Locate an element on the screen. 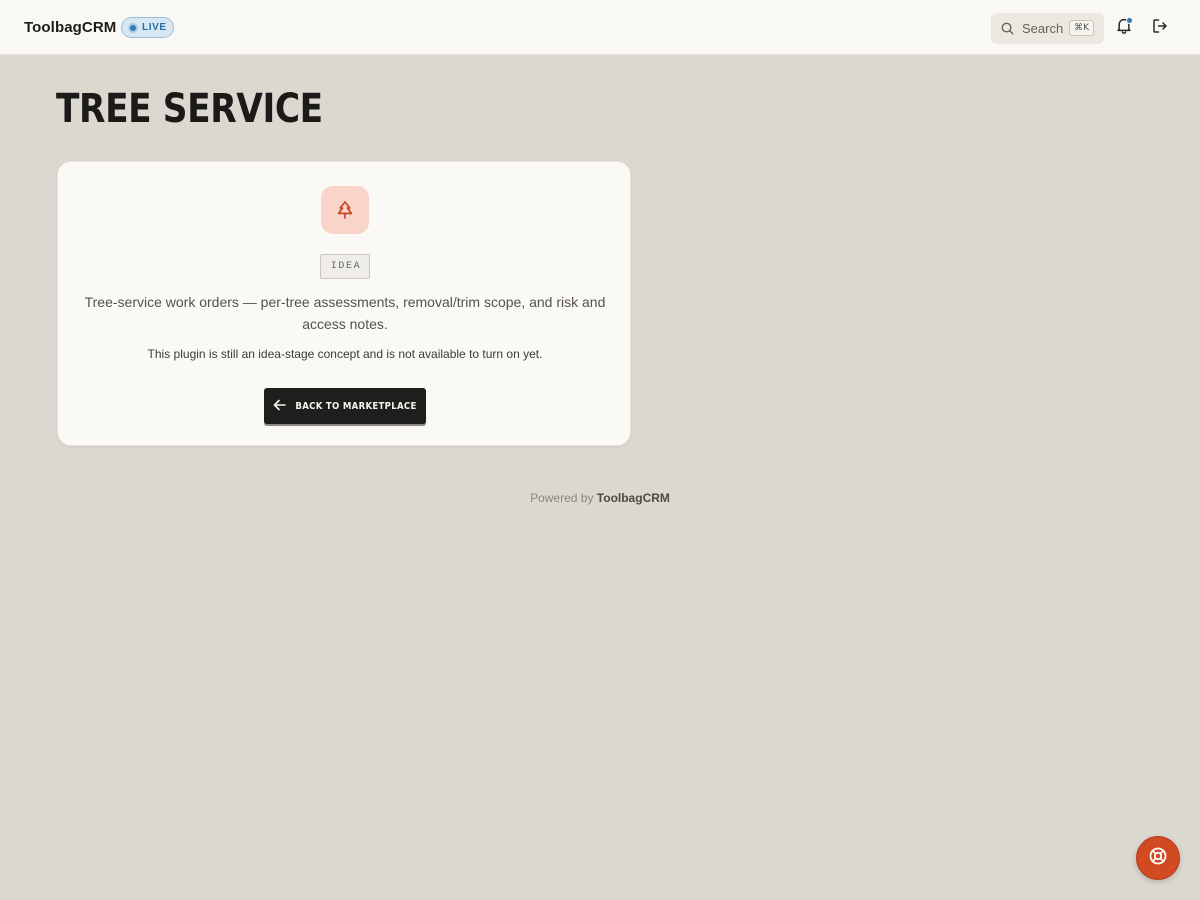 Image resolution: width=1200 pixels, height=900 pixels. page-title: TREE SERVICE is located at coordinates (189, 109).